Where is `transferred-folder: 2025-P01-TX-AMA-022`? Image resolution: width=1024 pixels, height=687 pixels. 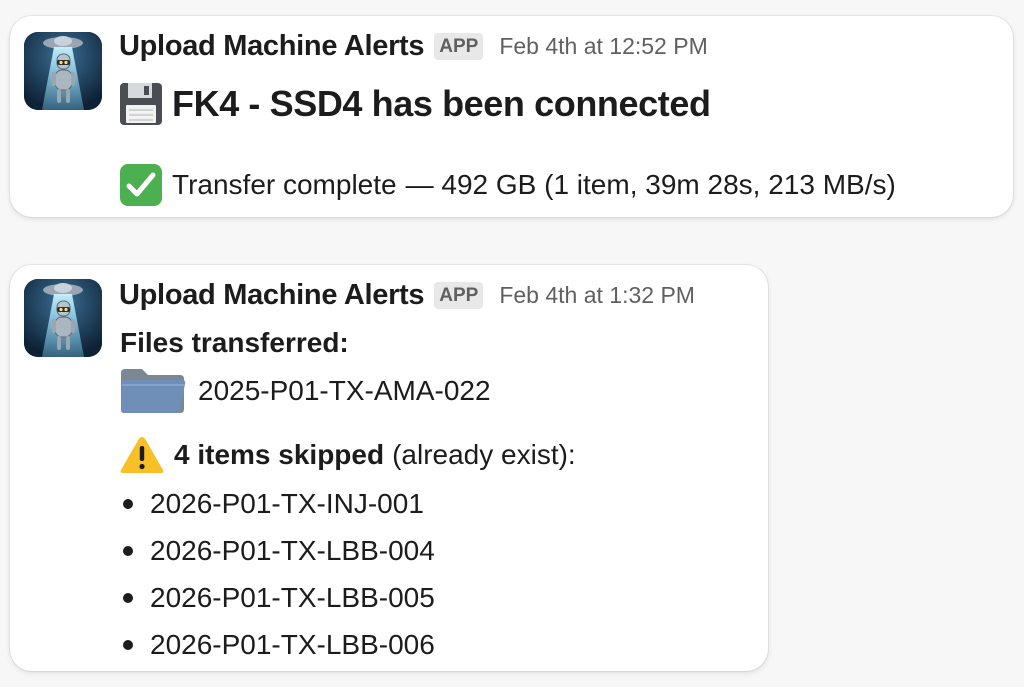
transferred-folder: 2025-P01-TX-AMA-022 is located at coordinates (304, 391).